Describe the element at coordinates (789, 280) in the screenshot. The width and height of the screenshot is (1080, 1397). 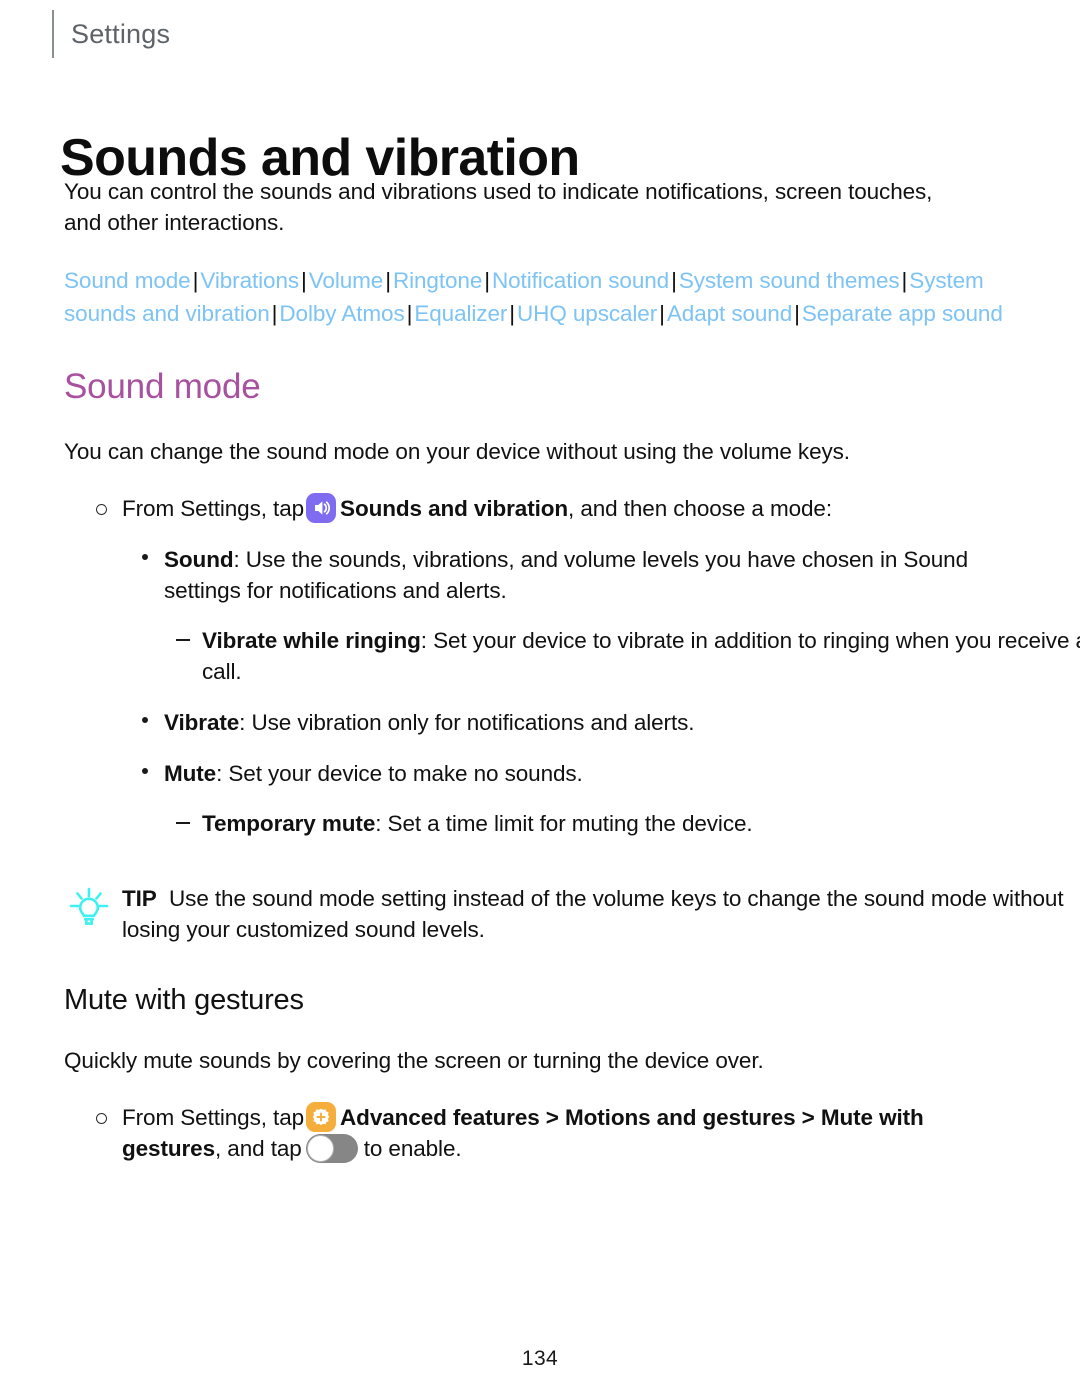
I see `link-system-sound-themes: System sound themes` at that location.